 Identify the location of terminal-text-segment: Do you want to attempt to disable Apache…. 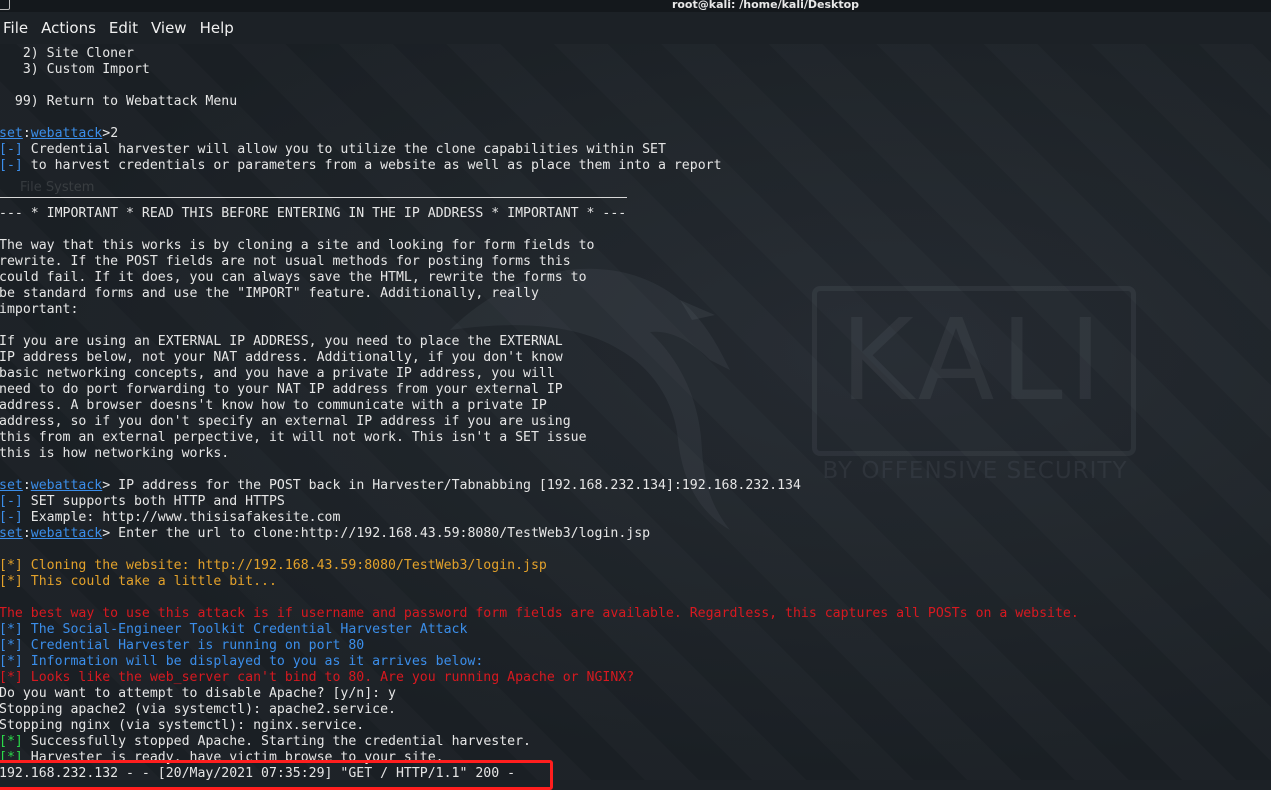
(198, 693).